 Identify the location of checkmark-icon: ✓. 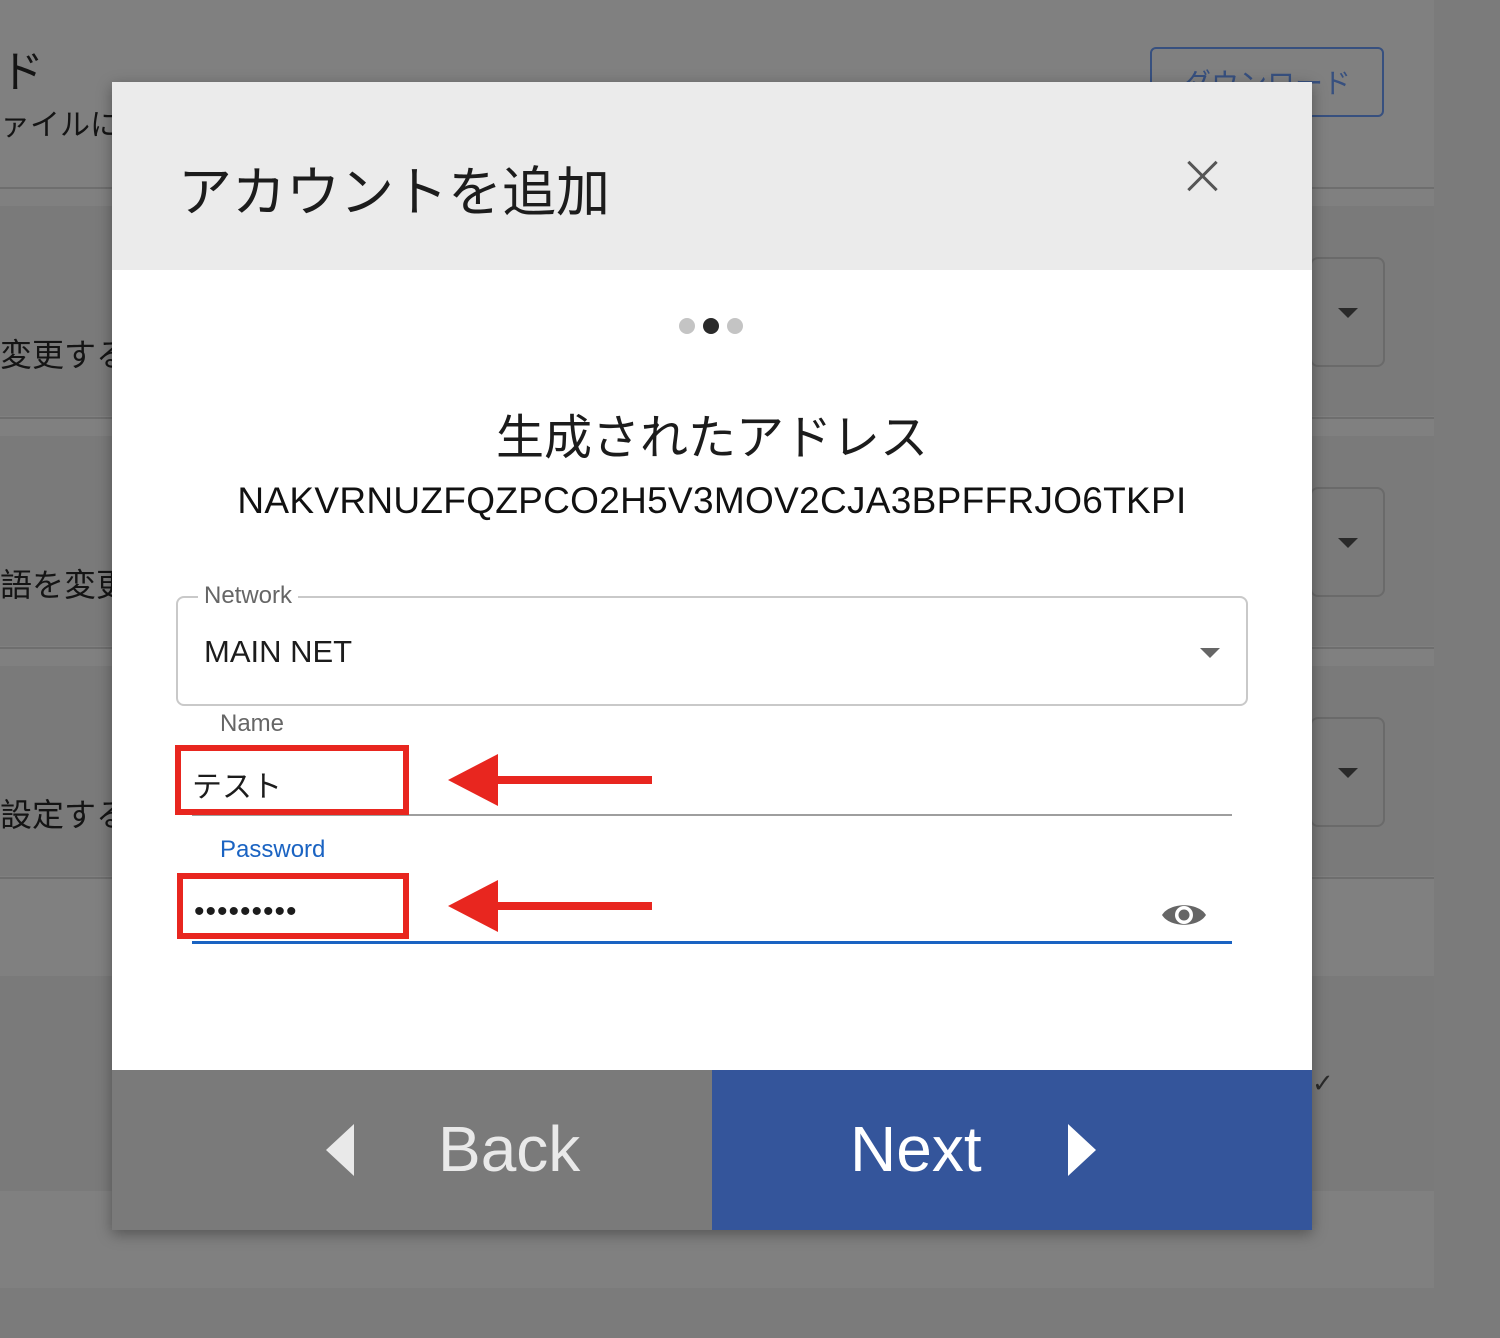
(1323, 1083).